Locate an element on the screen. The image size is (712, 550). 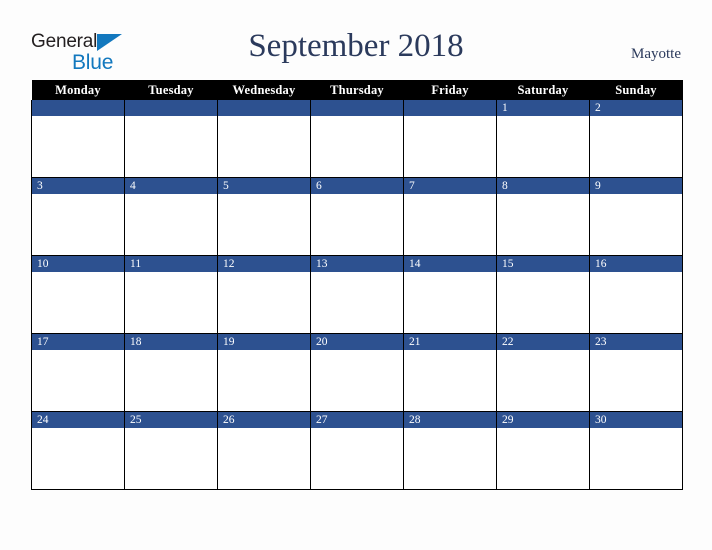
calendar-week-row: 17 18 19 20 21 22 23 is located at coordinates (357, 372).